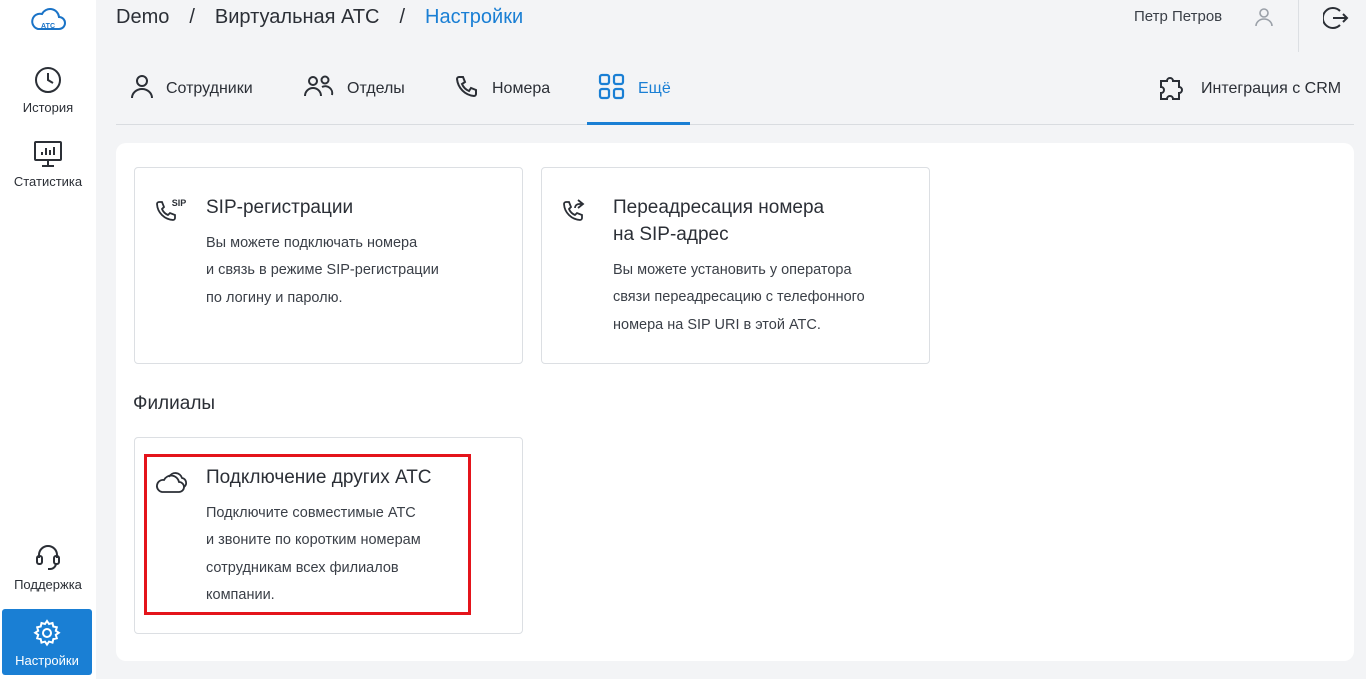  What do you see at coordinates (1178, 16) in the screenshot?
I see `user-name: Петр Петров` at bounding box center [1178, 16].